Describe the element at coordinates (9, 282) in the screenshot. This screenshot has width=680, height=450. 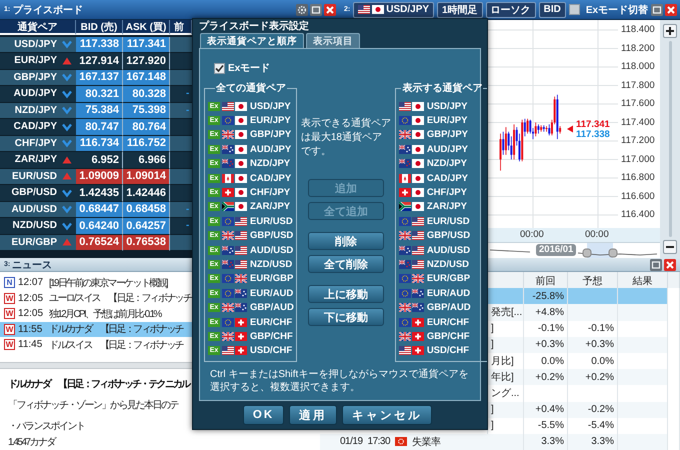
I see `source-icon: N` at that location.